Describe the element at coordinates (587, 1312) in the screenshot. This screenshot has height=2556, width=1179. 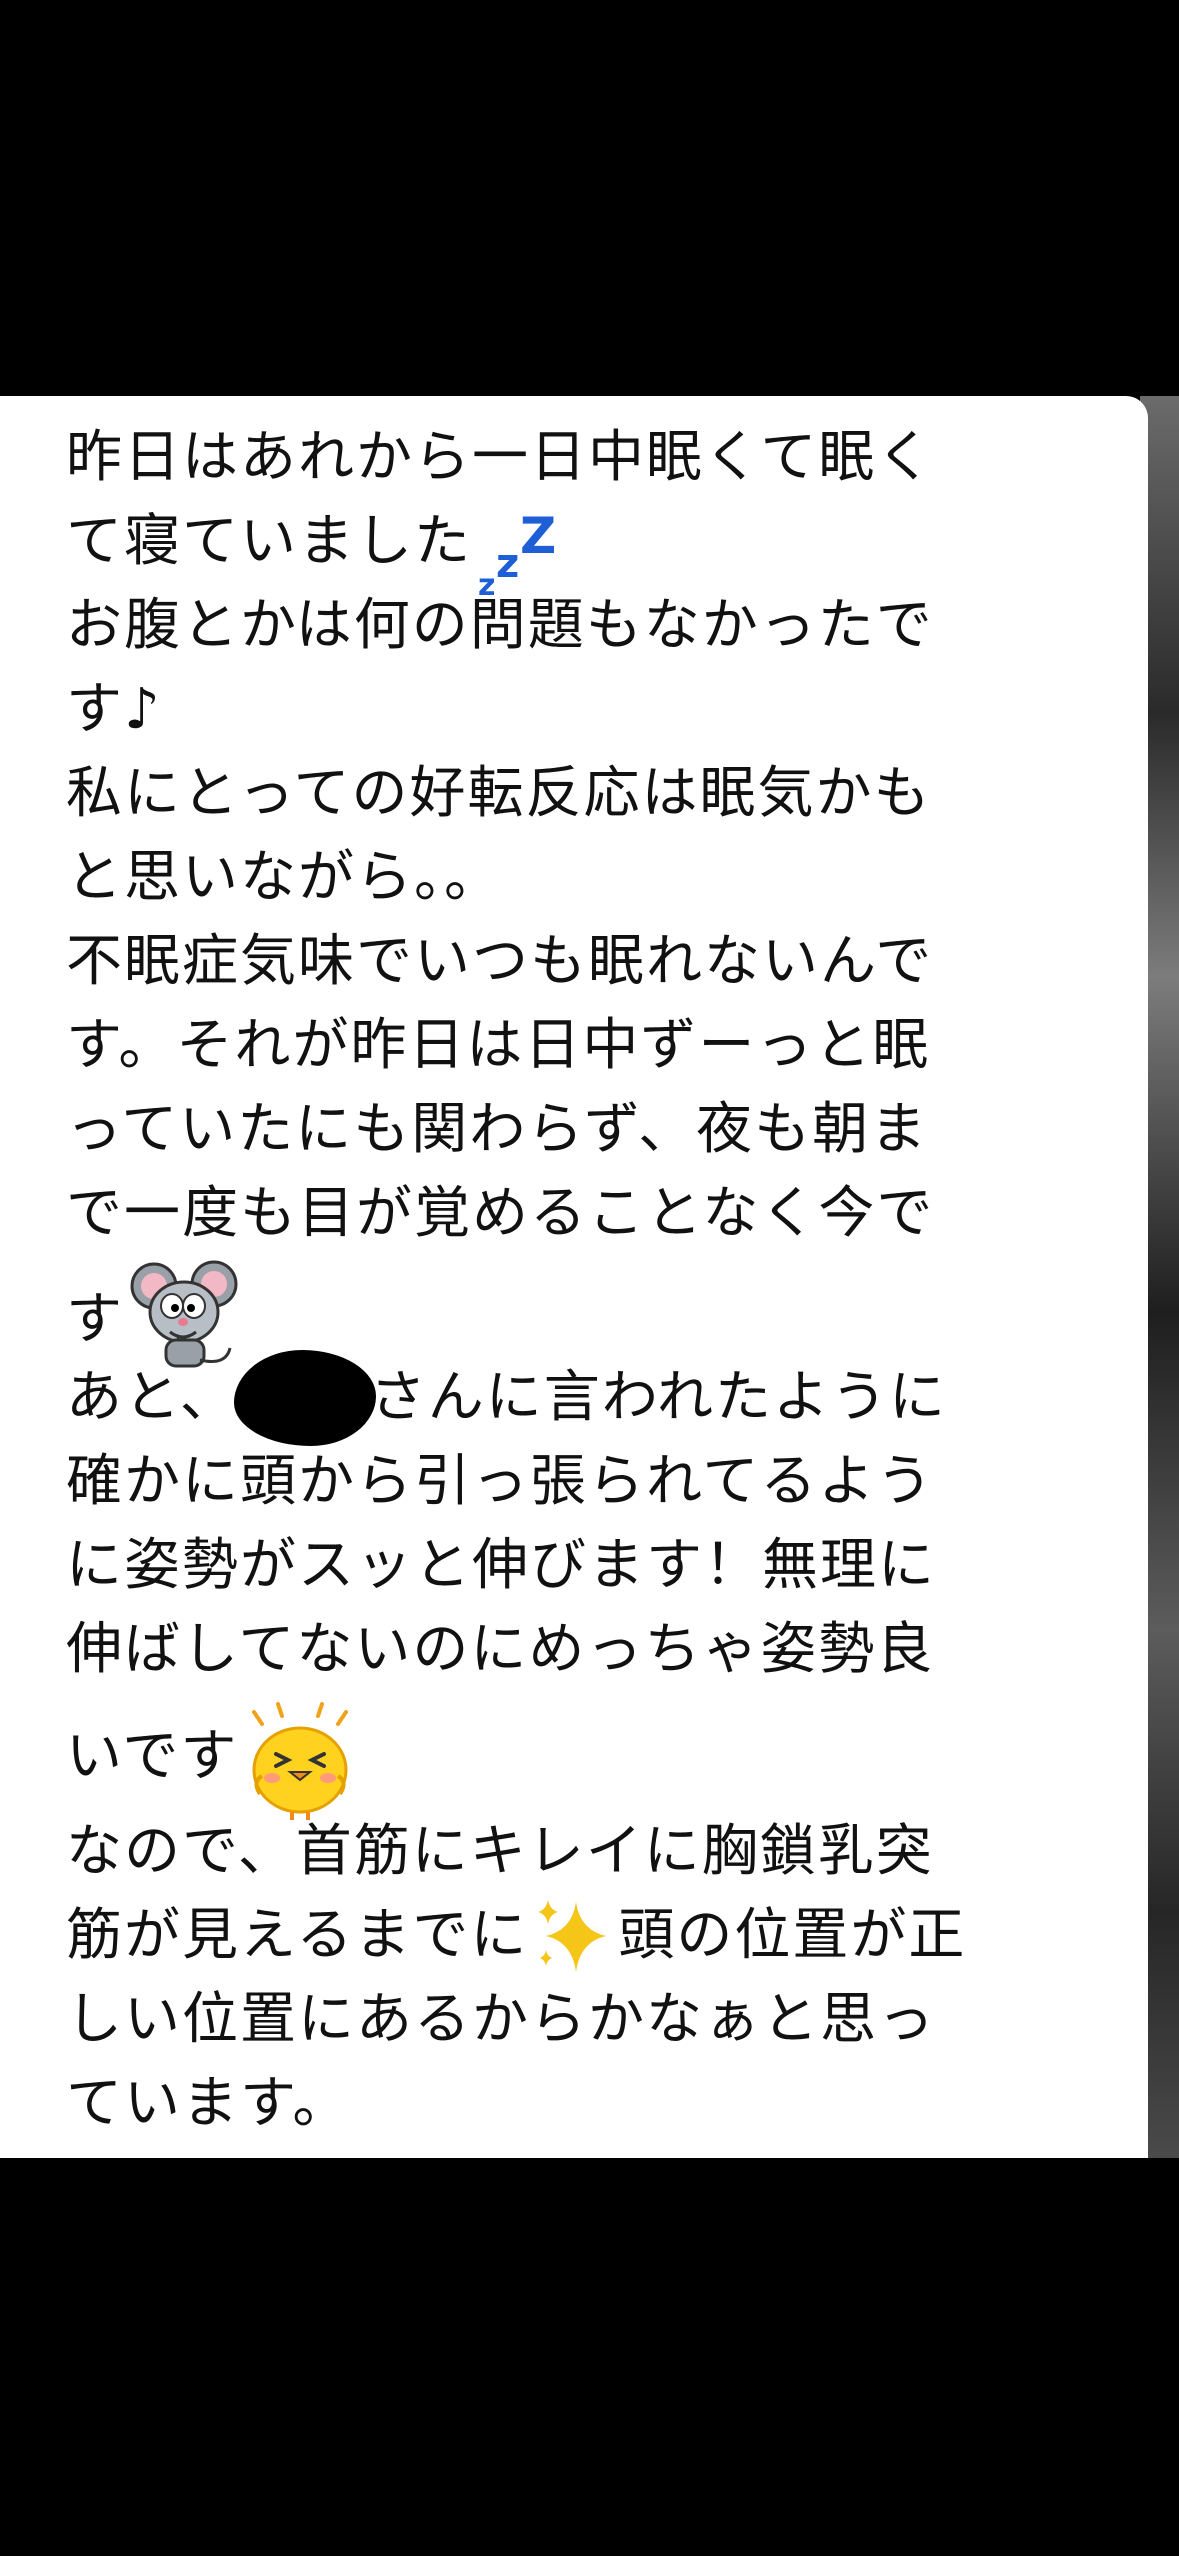
I see `message-line: す` at that location.